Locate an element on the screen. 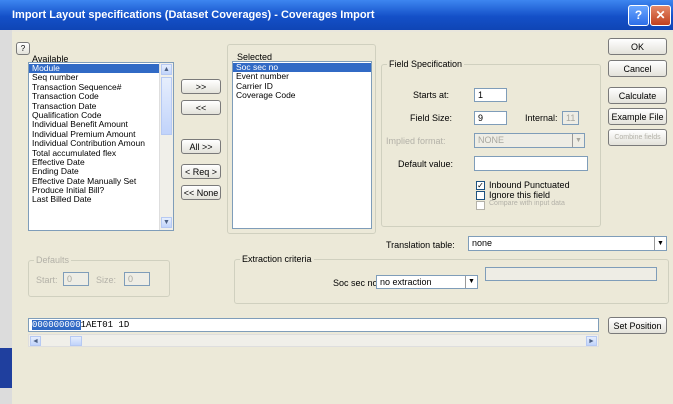 The height and width of the screenshot is (404, 673). translation-value: none is located at coordinates (482, 243).